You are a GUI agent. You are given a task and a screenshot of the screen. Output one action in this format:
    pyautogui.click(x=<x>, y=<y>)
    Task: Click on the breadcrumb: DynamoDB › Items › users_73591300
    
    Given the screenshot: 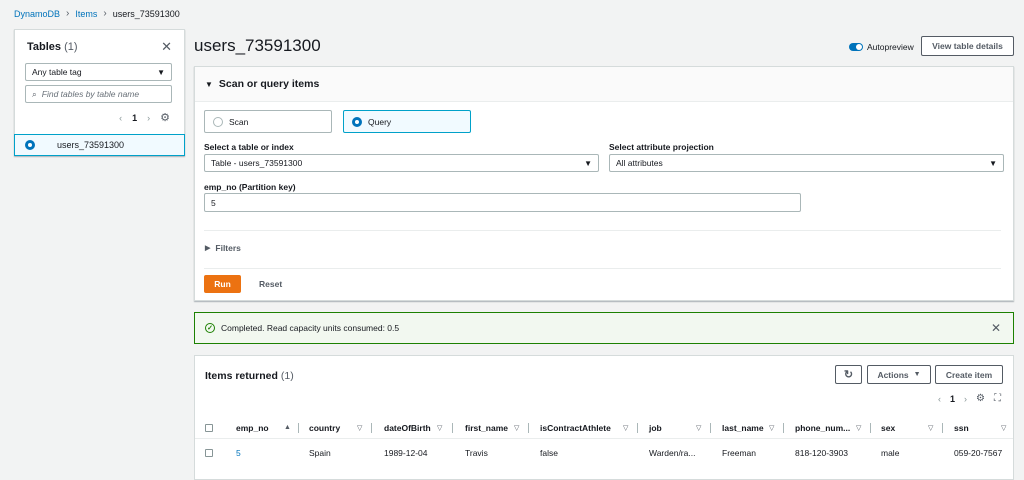 What is the action you would take?
    pyautogui.click(x=97, y=13)
    